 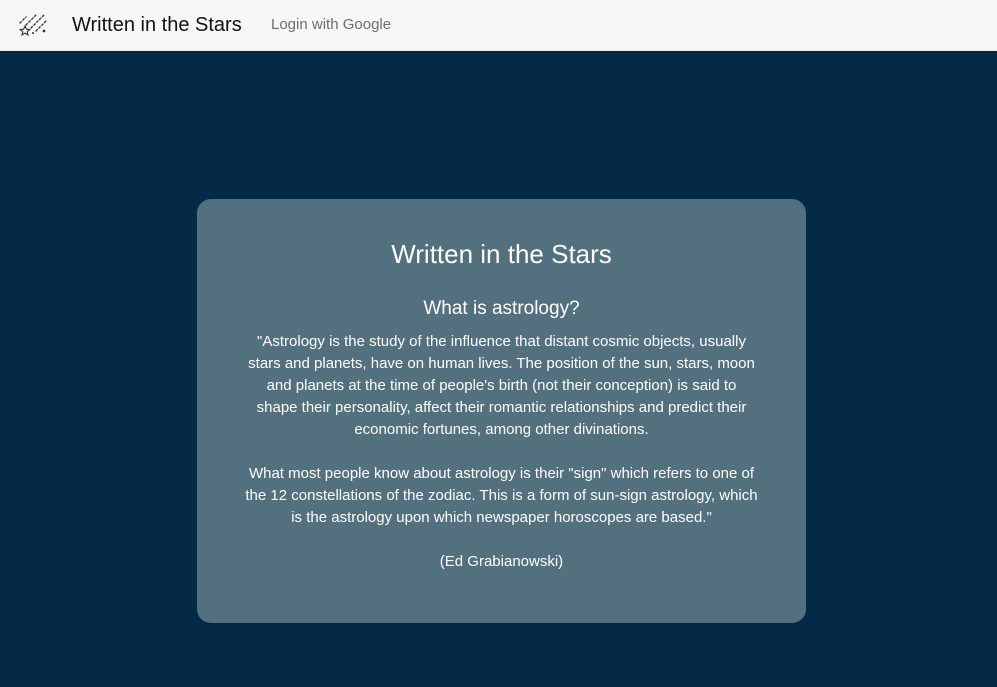 What do you see at coordinates (501, 561) in the screenshot?
I see `quote-author: (Ed Grabianowski)` at bounding box center [501, 561].